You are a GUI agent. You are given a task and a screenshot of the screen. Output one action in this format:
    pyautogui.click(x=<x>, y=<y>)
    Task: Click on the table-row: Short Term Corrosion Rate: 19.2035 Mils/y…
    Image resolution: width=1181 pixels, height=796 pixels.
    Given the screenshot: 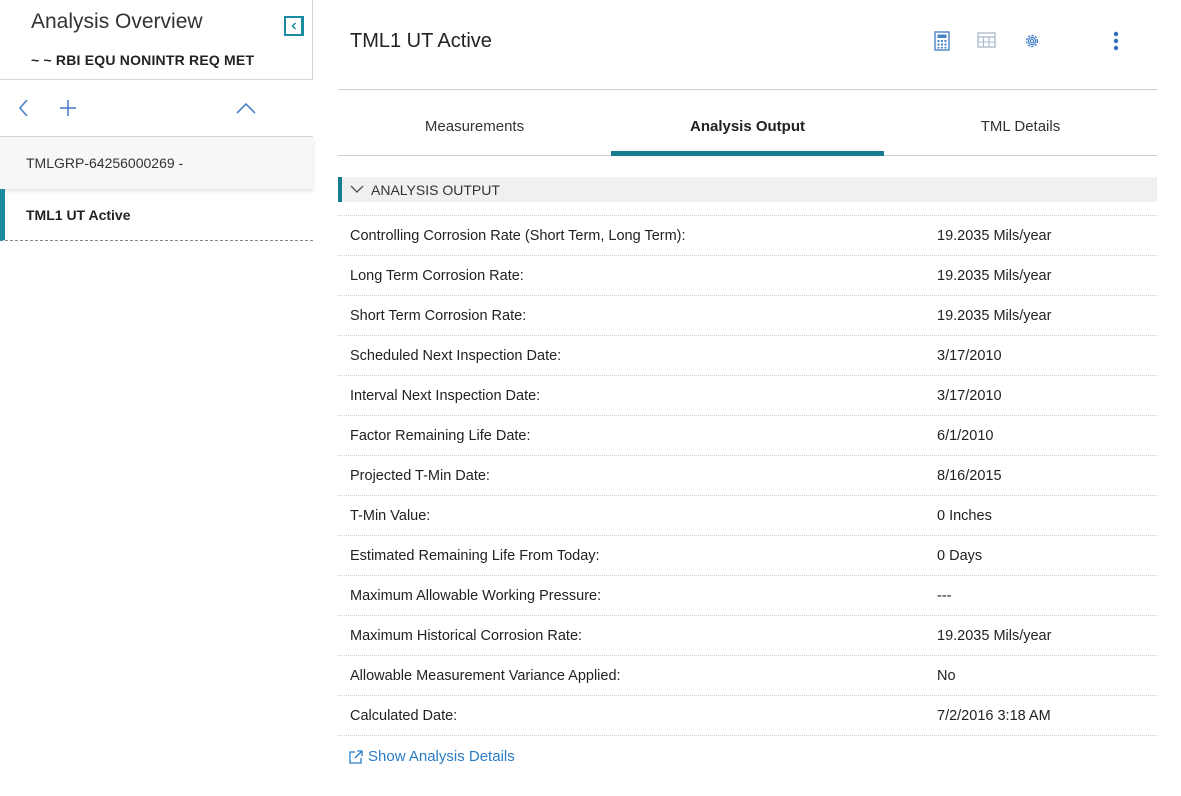 What is the action you would take?
    pyautogui.click(x=747, y=316)
    